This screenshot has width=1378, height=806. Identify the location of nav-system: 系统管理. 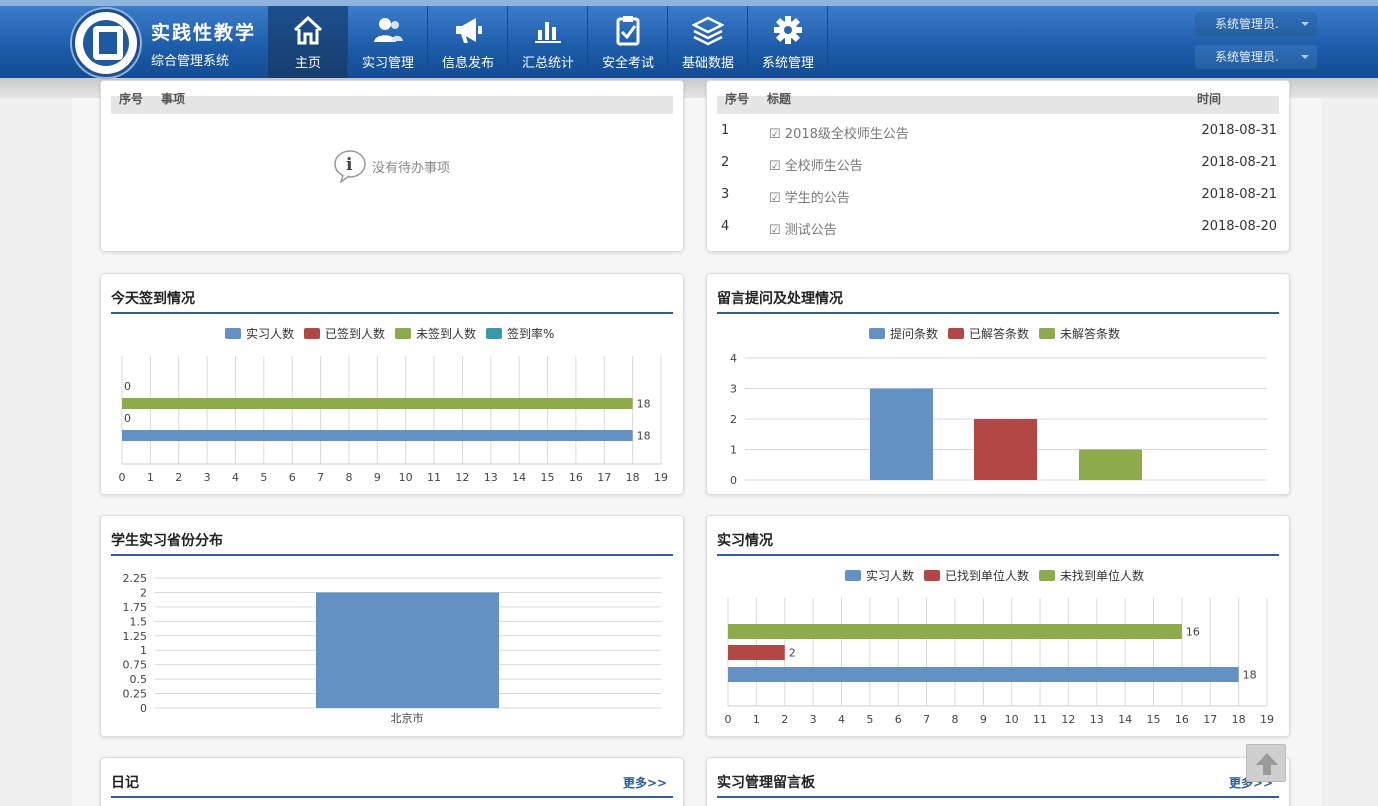
(788, 42).